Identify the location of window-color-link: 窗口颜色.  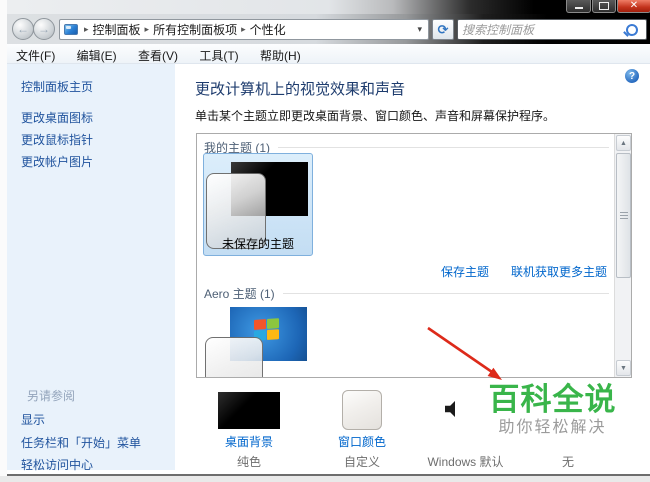
(362, 441).